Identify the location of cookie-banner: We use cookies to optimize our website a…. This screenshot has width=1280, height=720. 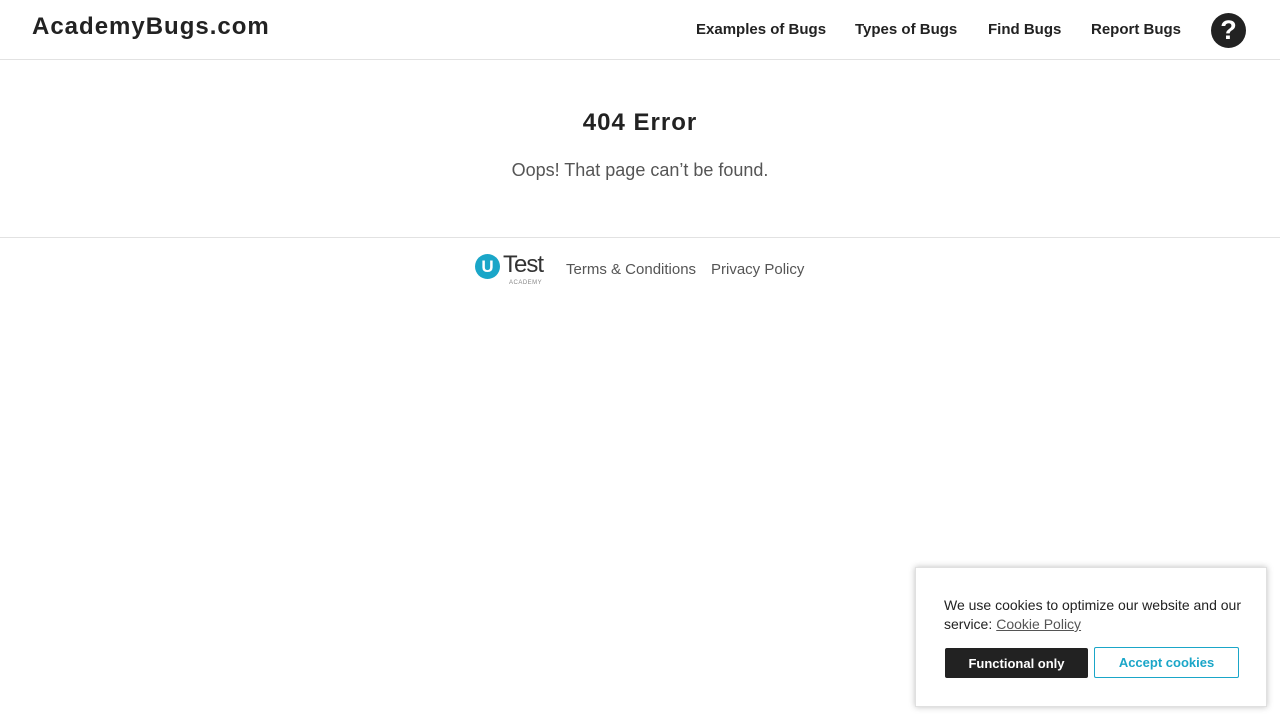
(1091, 637).